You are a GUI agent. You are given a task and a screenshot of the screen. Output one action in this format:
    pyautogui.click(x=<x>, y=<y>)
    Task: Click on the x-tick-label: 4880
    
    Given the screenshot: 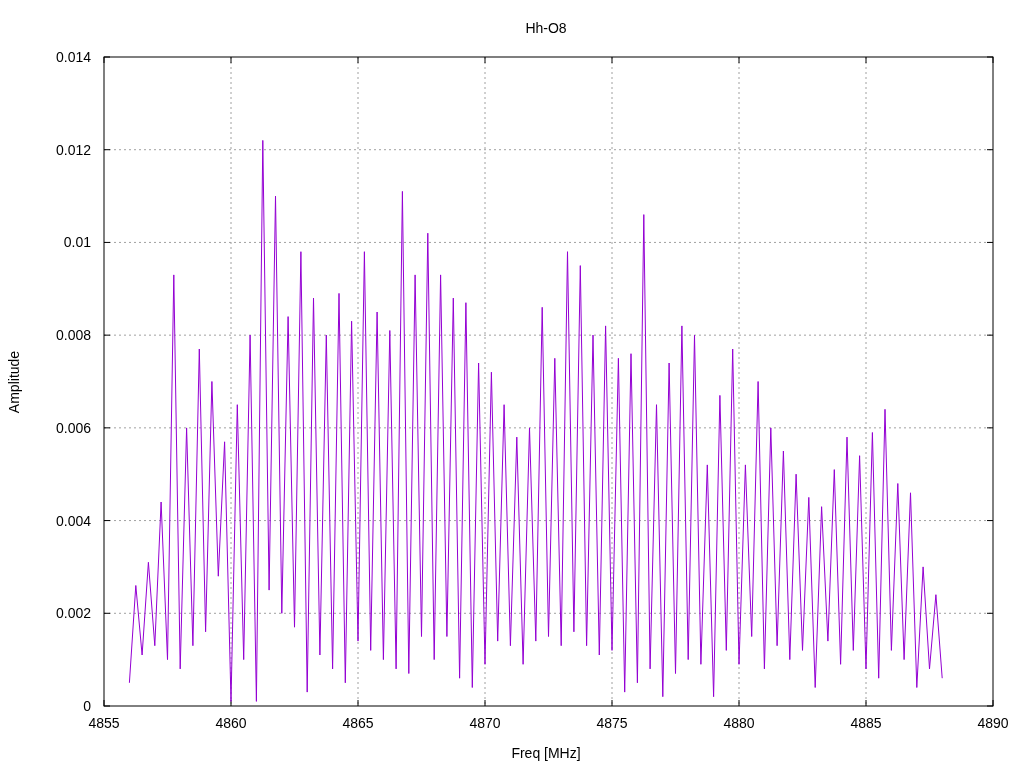 What is the action you would take?
    pyautogui.click(x=739, y=723)
    